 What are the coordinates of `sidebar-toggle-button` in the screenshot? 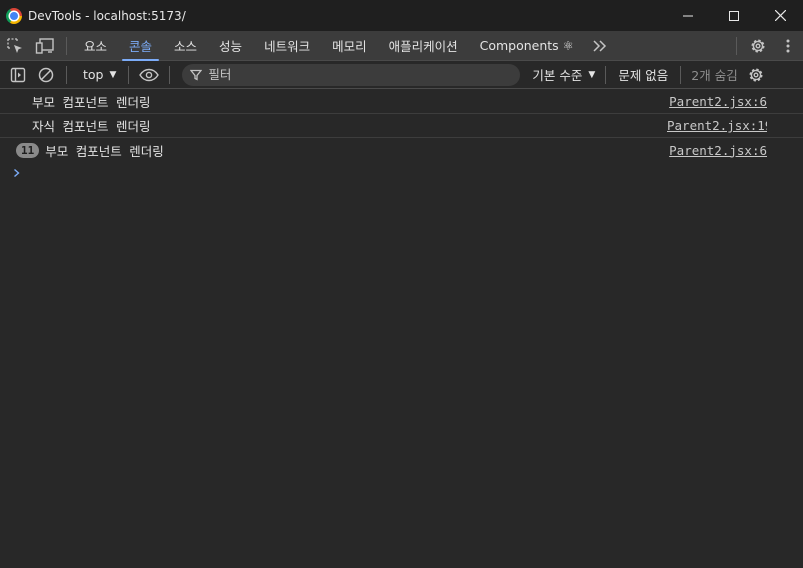 It's located at (18, 75).